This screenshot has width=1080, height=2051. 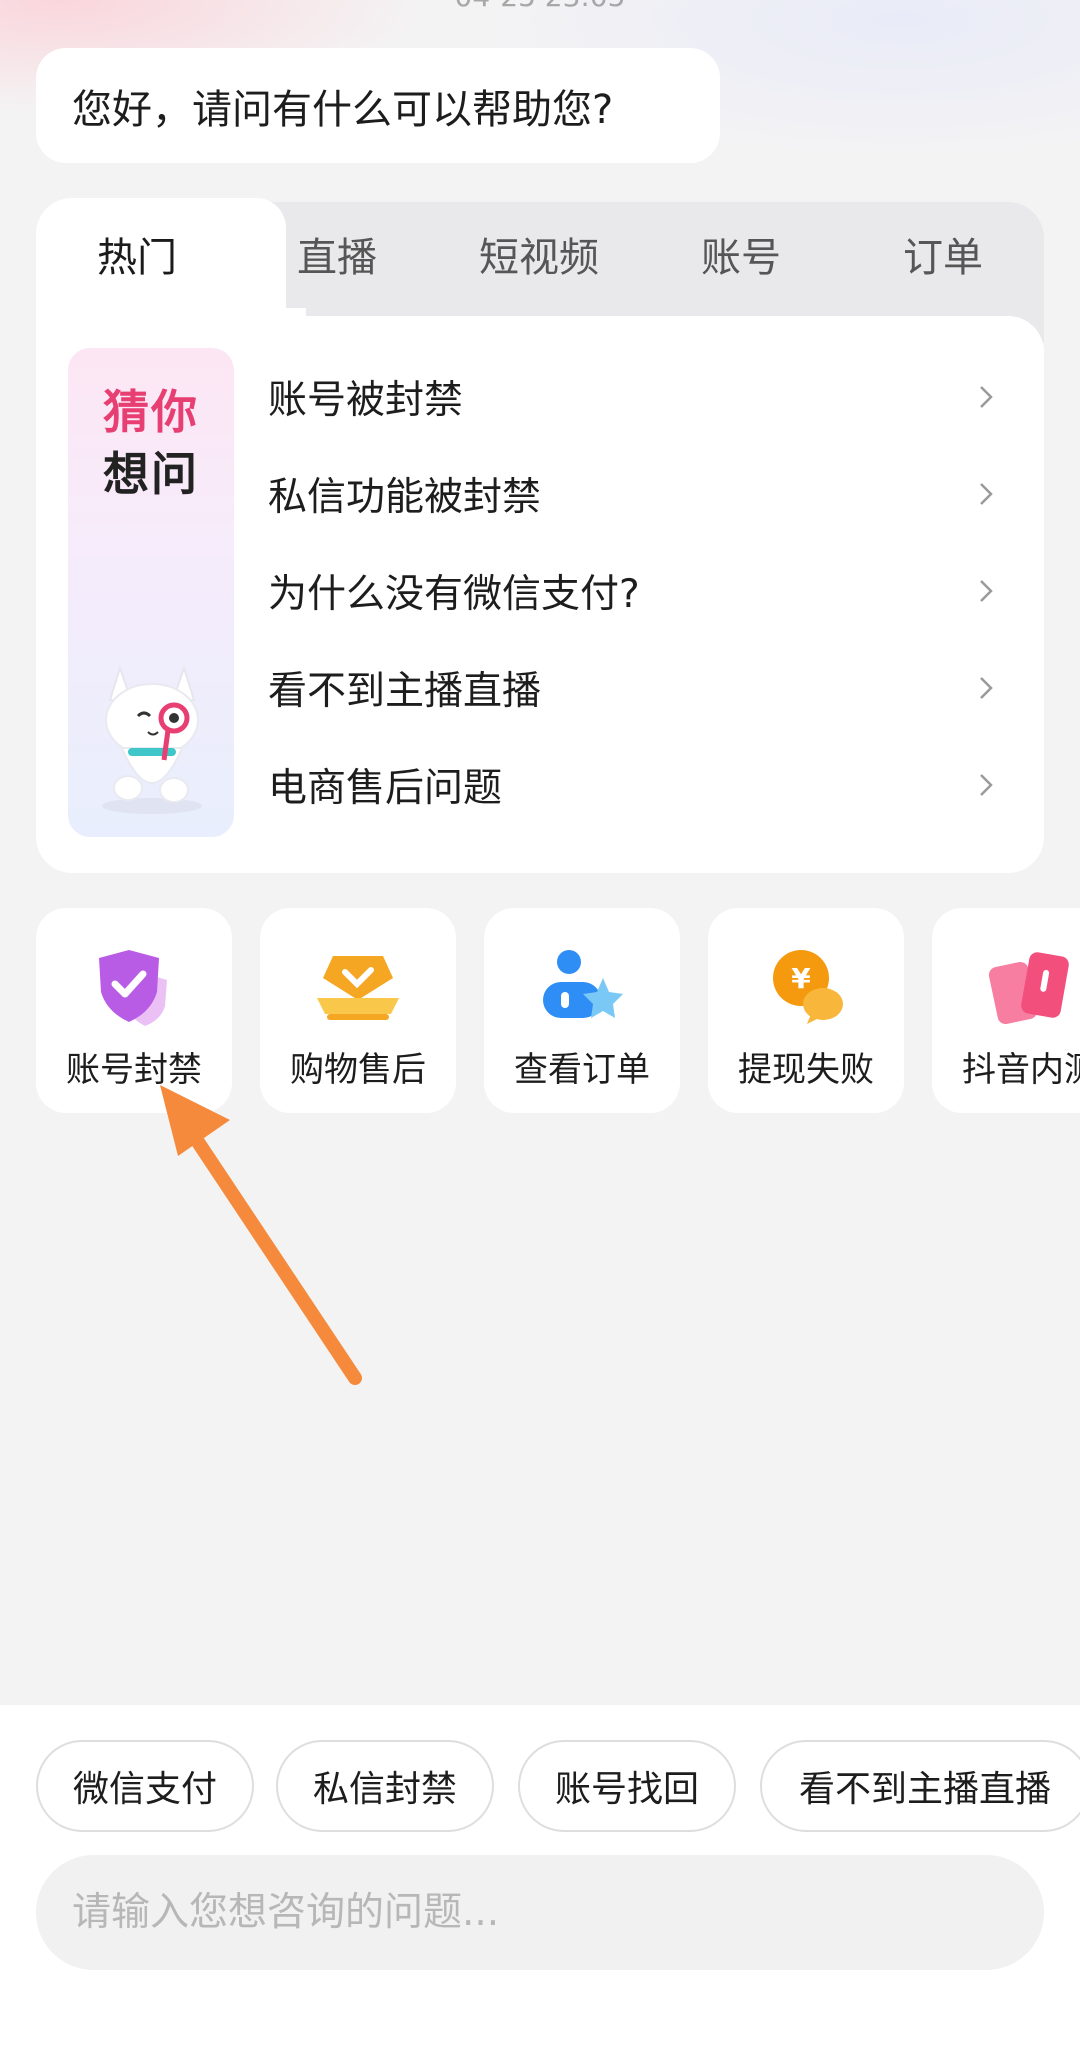 What do you see at coordinates (358, 988) in the screenshot?
I see `shopping-bag-icon` at bounding box center [358, 988].